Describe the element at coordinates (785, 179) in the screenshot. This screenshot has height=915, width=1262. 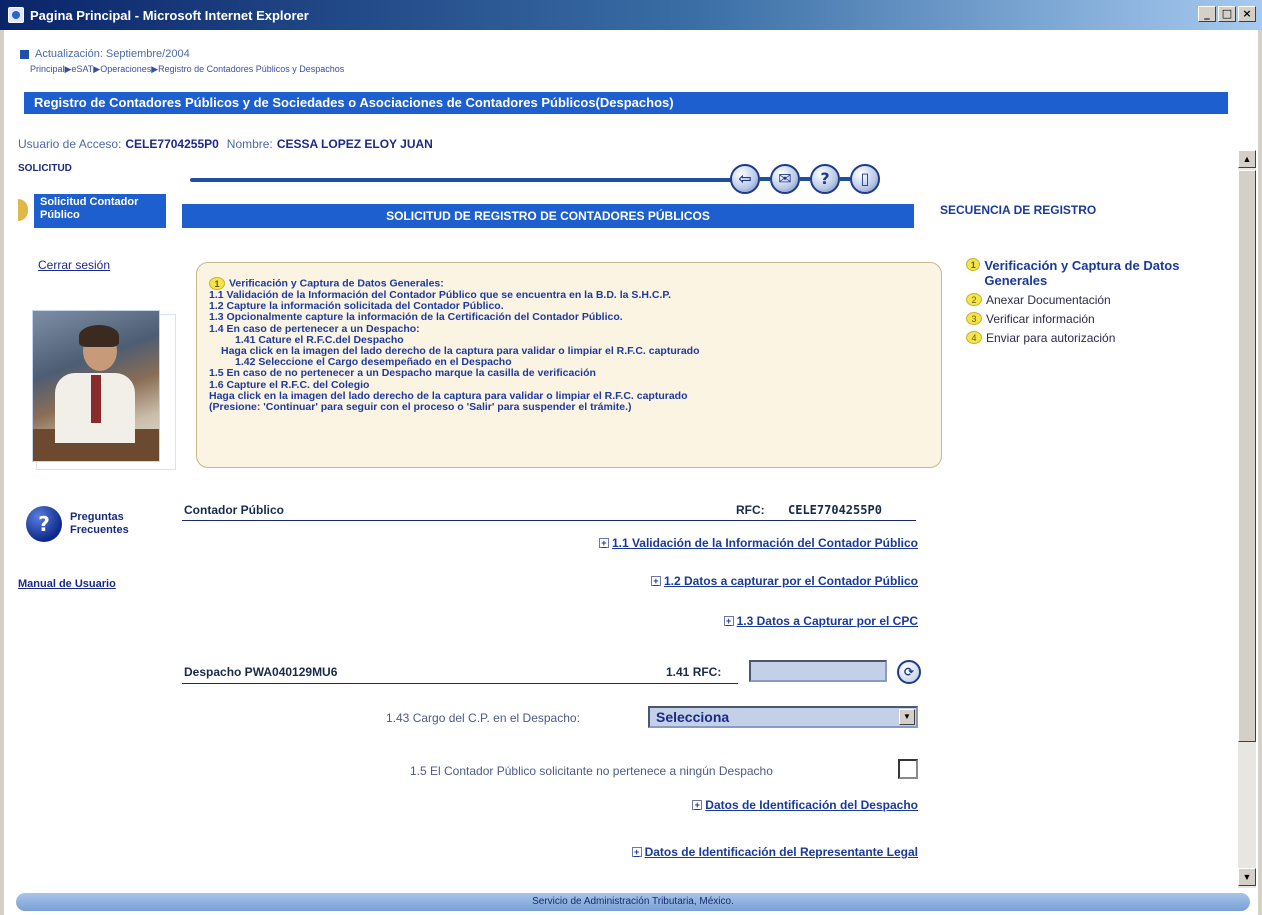
I see `mail-icon: ✉` at that location.